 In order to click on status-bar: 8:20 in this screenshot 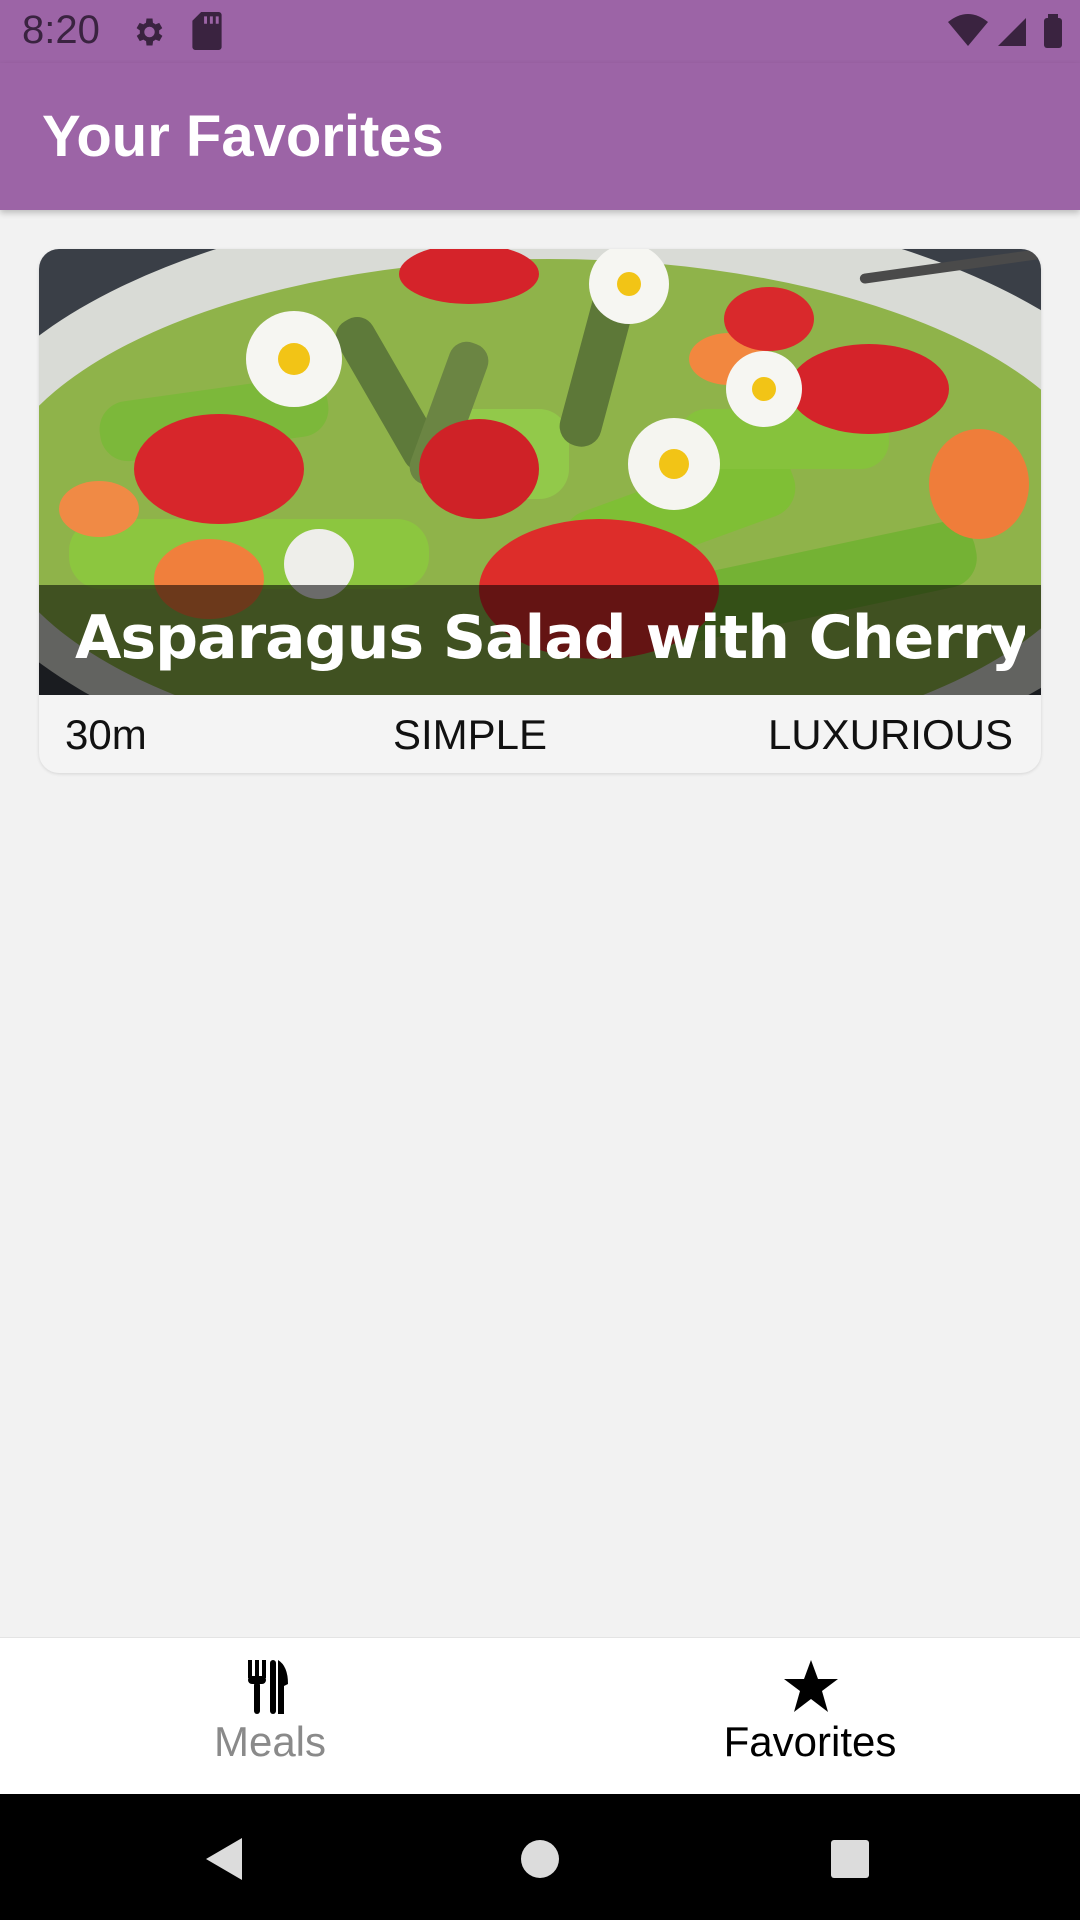, I will do `click(540, 31)`.